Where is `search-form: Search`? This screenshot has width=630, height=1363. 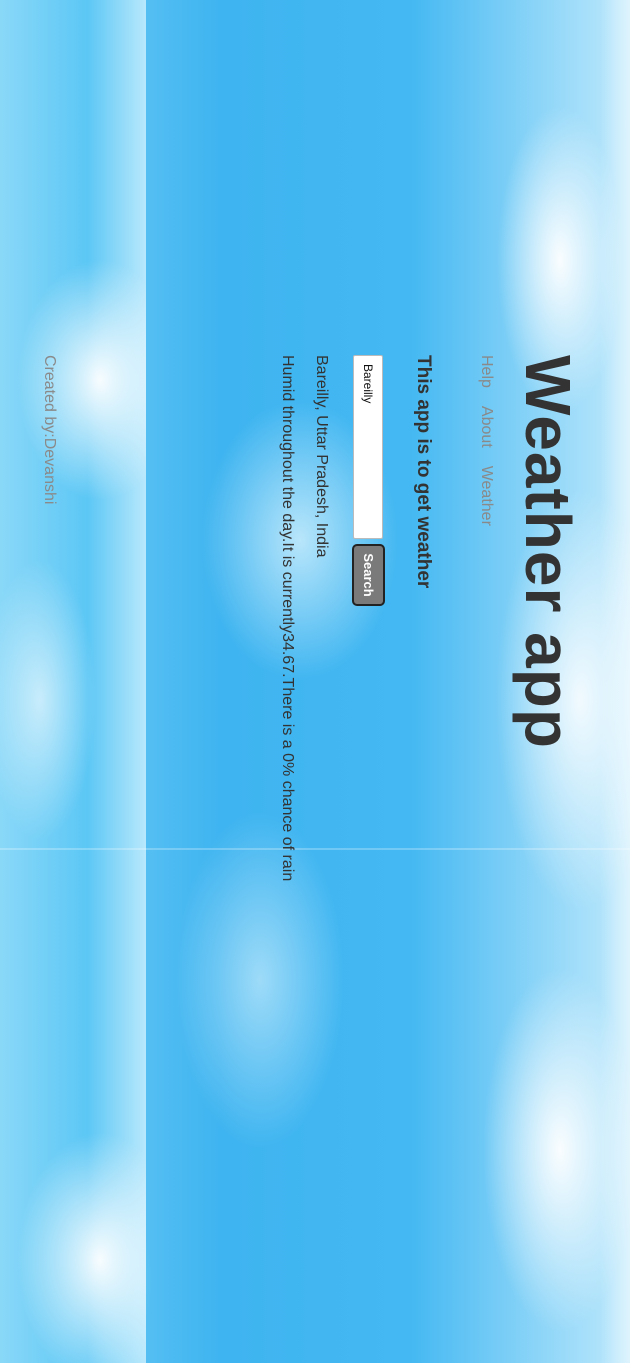
search-form: Search is located at coordinates (368, 480).